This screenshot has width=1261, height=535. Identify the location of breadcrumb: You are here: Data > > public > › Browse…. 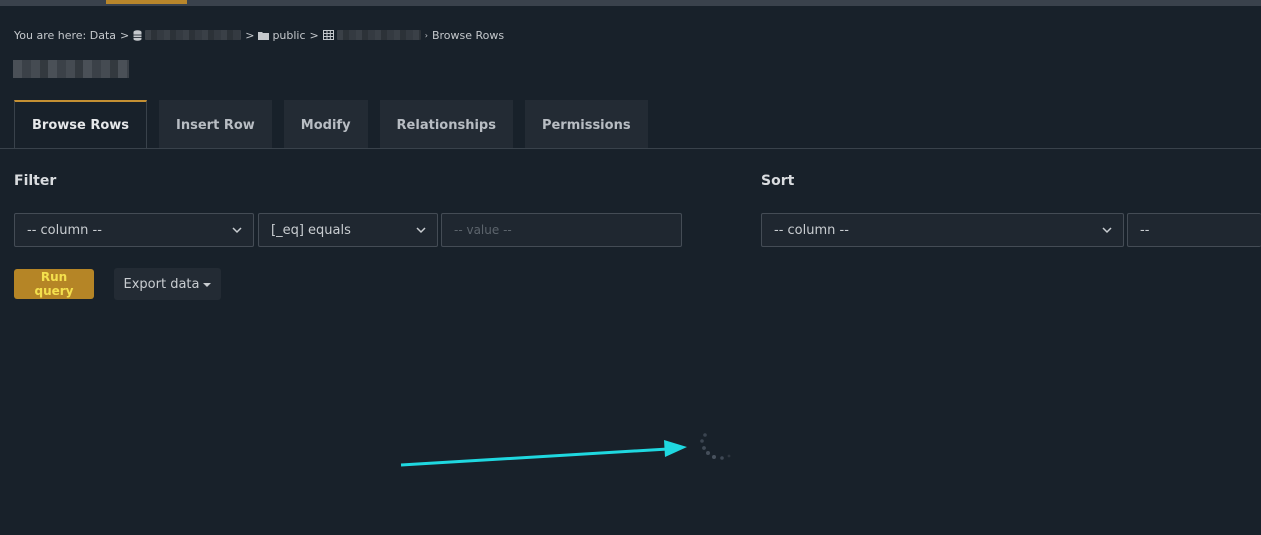
(259, 35).